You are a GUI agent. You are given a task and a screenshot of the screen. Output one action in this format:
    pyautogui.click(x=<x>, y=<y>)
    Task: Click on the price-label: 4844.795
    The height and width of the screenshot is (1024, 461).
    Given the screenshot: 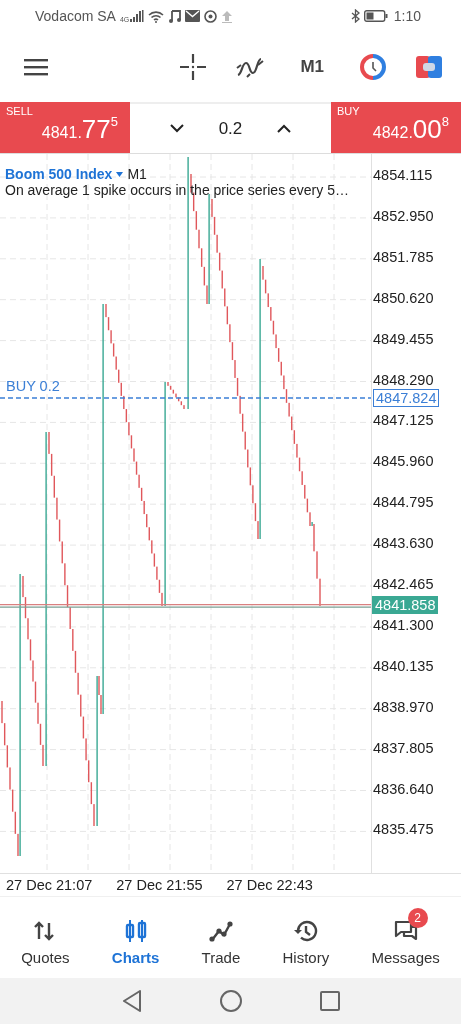 What is the action you would take?
    pyautogui.click(x=403, y=502)
    